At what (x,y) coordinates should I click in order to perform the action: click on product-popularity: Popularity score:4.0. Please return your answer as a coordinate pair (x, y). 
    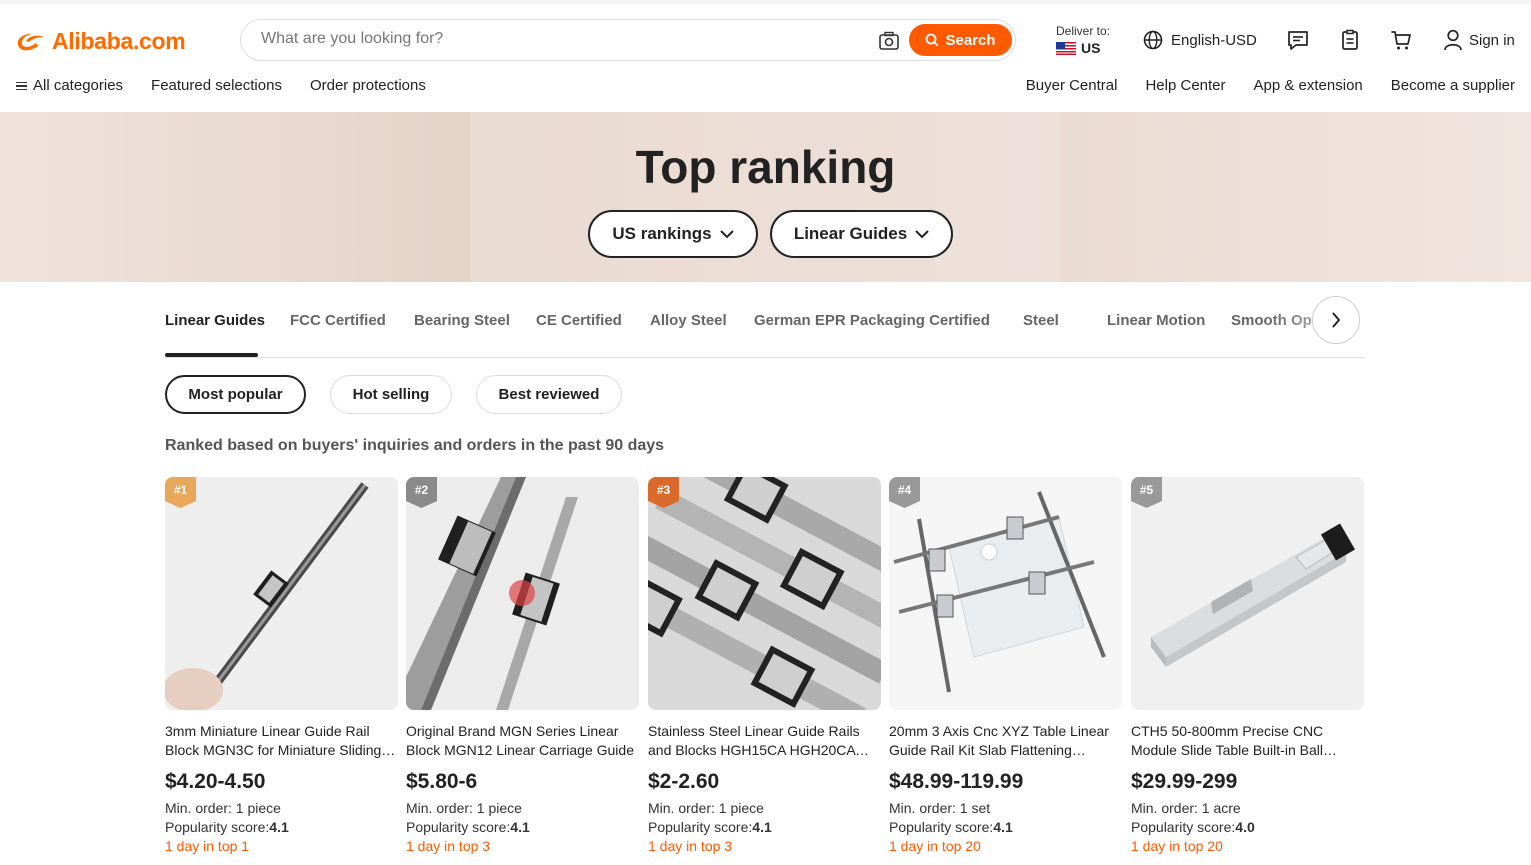
    Looking at the image, I should click on (1193, 827).